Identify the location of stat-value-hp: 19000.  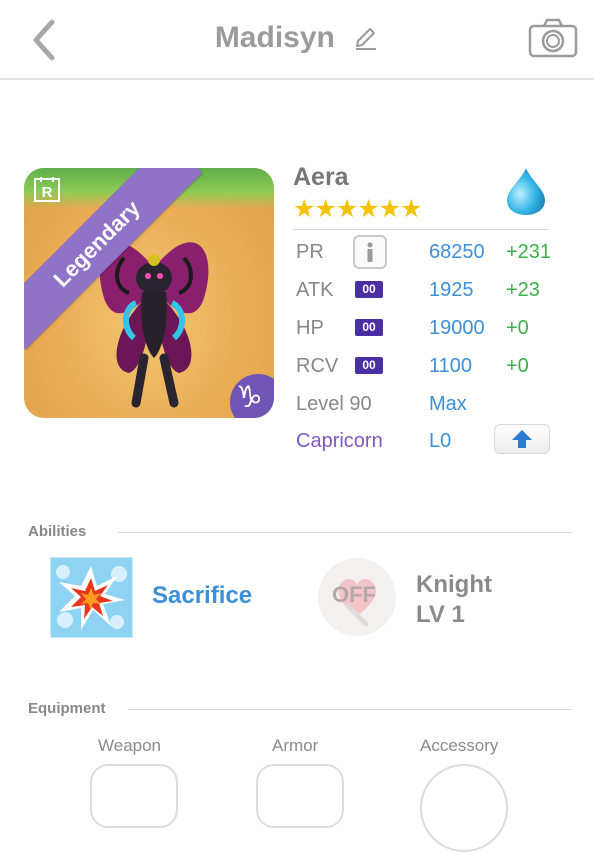
(457, 328).